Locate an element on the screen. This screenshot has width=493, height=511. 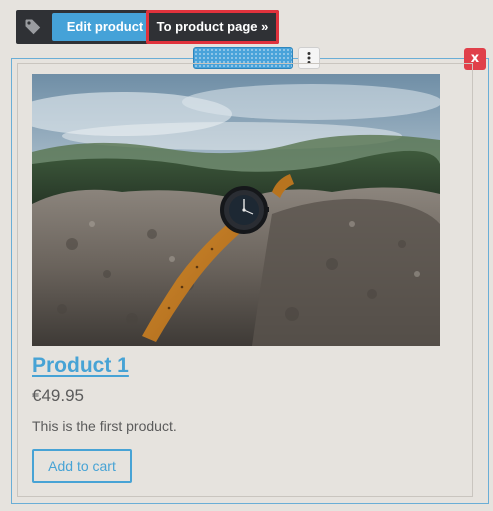
product-price: €49.95 is located at coordinates (58, 395).